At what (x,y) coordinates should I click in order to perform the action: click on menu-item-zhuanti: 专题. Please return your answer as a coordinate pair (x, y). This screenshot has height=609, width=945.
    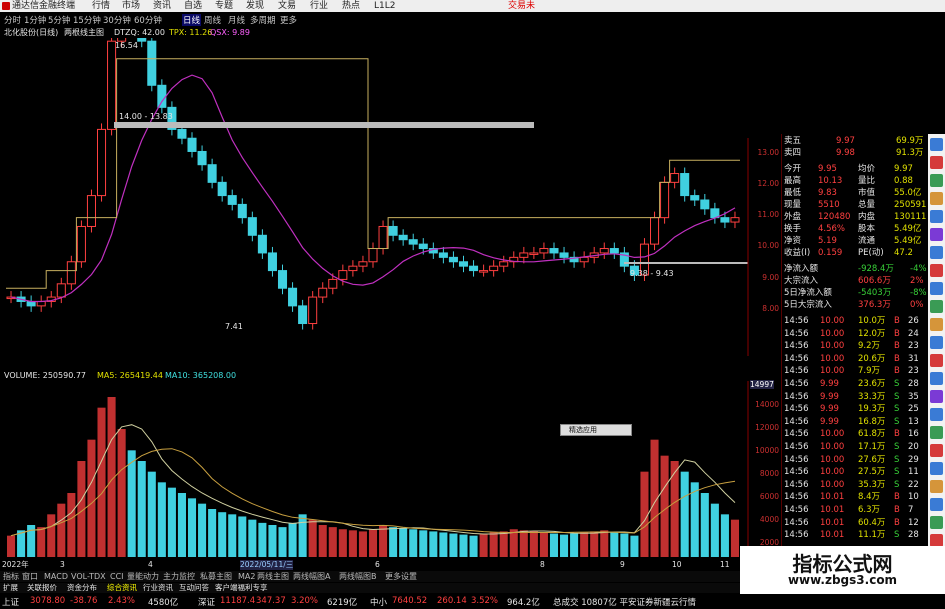
    Looking at the image, I should click on (224, 6).